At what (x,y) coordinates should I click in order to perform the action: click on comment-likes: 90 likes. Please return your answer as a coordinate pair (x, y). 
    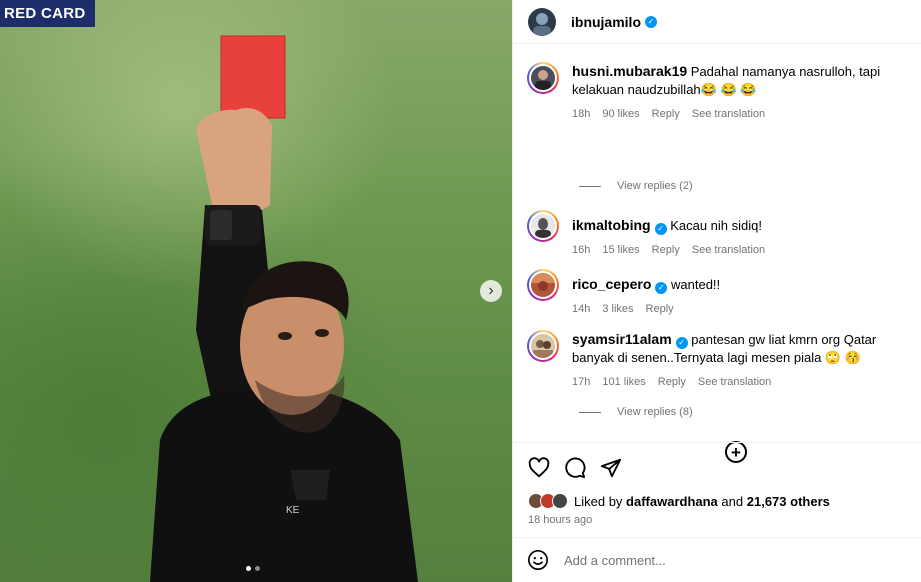
    Looking at the image, I should click on (620, 114).